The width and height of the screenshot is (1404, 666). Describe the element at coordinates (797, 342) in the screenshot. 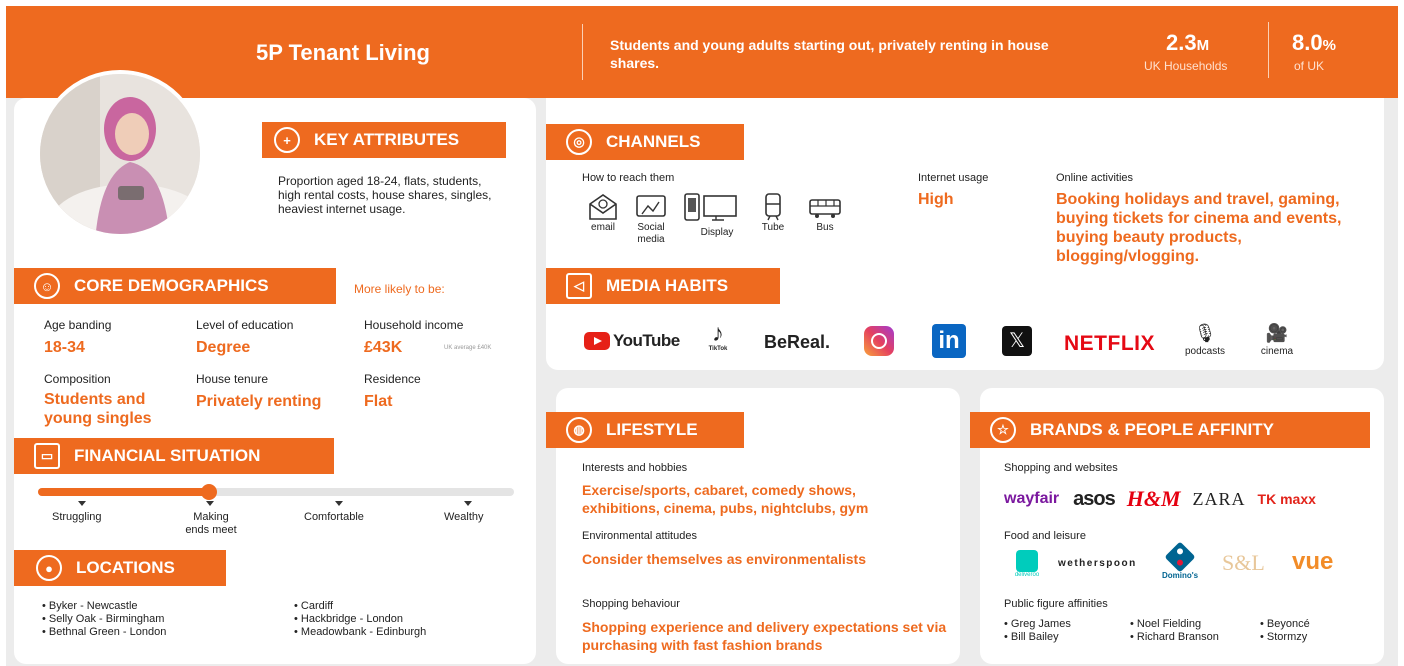

I see `bereal-logo: BeReal.` at that location.